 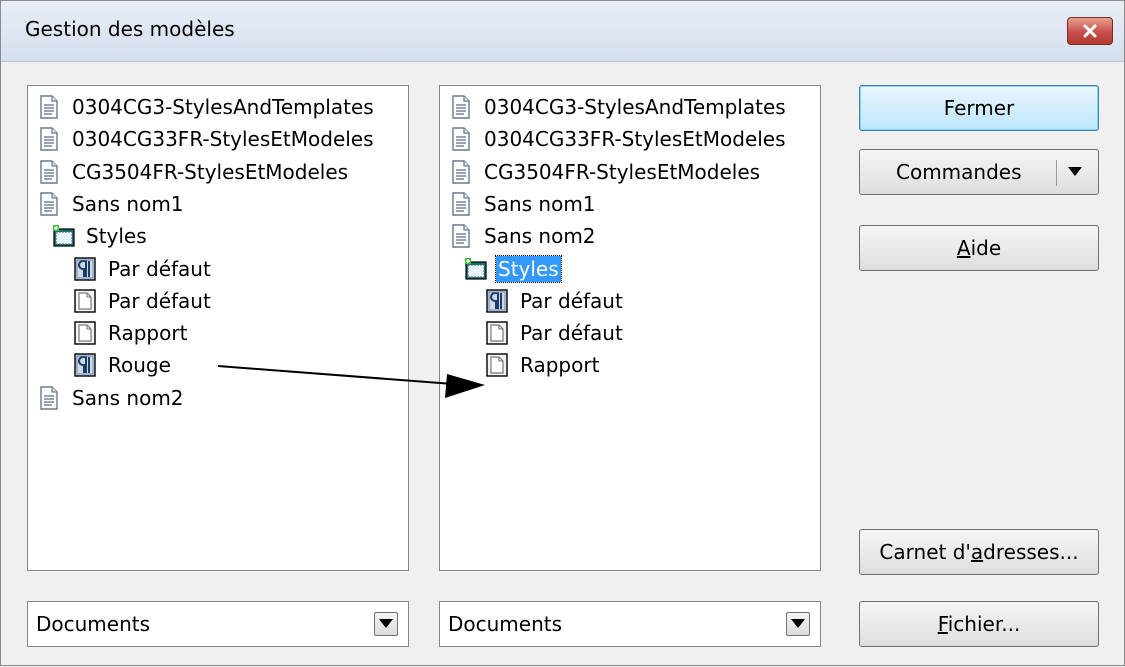 What do you see at coordinates (979, 108) in the screenshot?
I see `close-button: Fermer` at bounding box center [979, 108].